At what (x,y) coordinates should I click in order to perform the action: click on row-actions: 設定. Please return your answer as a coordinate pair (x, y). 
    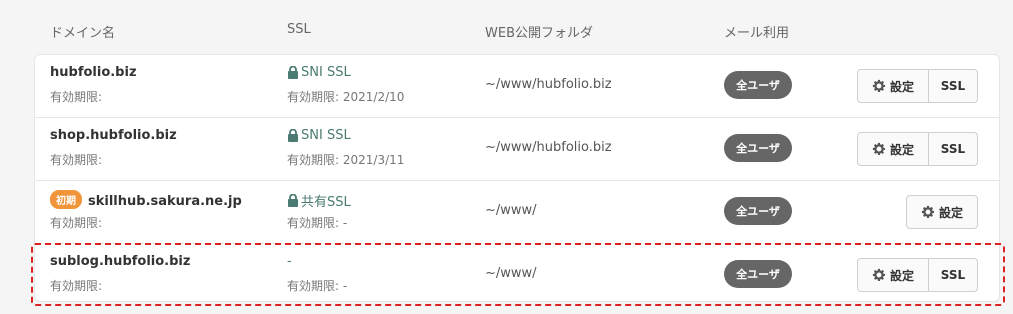
    Looking at the image, I should click on (942, 212).